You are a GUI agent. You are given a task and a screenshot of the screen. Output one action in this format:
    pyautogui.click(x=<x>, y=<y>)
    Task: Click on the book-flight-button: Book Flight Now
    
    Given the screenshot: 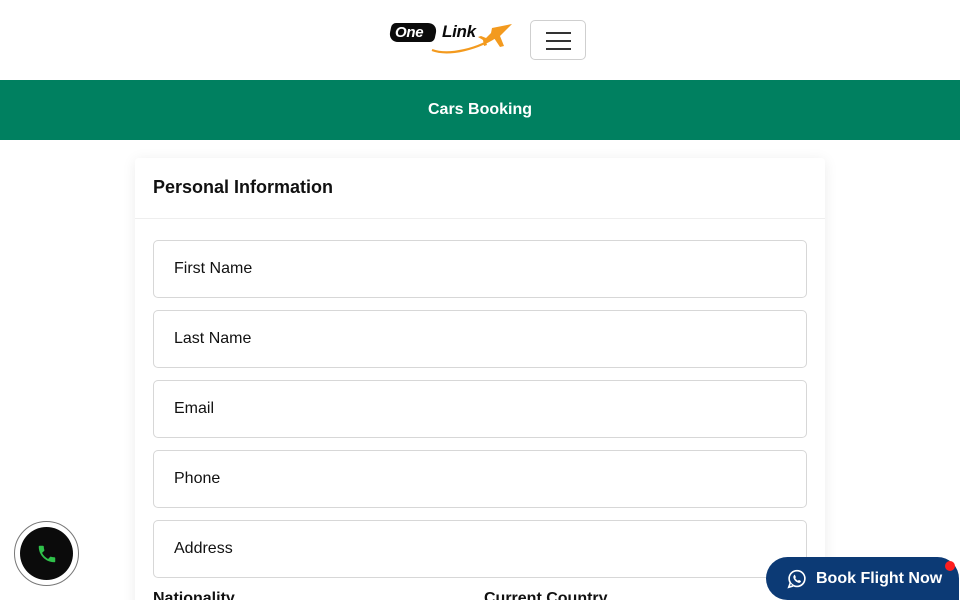 What is the action you would take?
    pyautogui.click(x=862, y=578)
    